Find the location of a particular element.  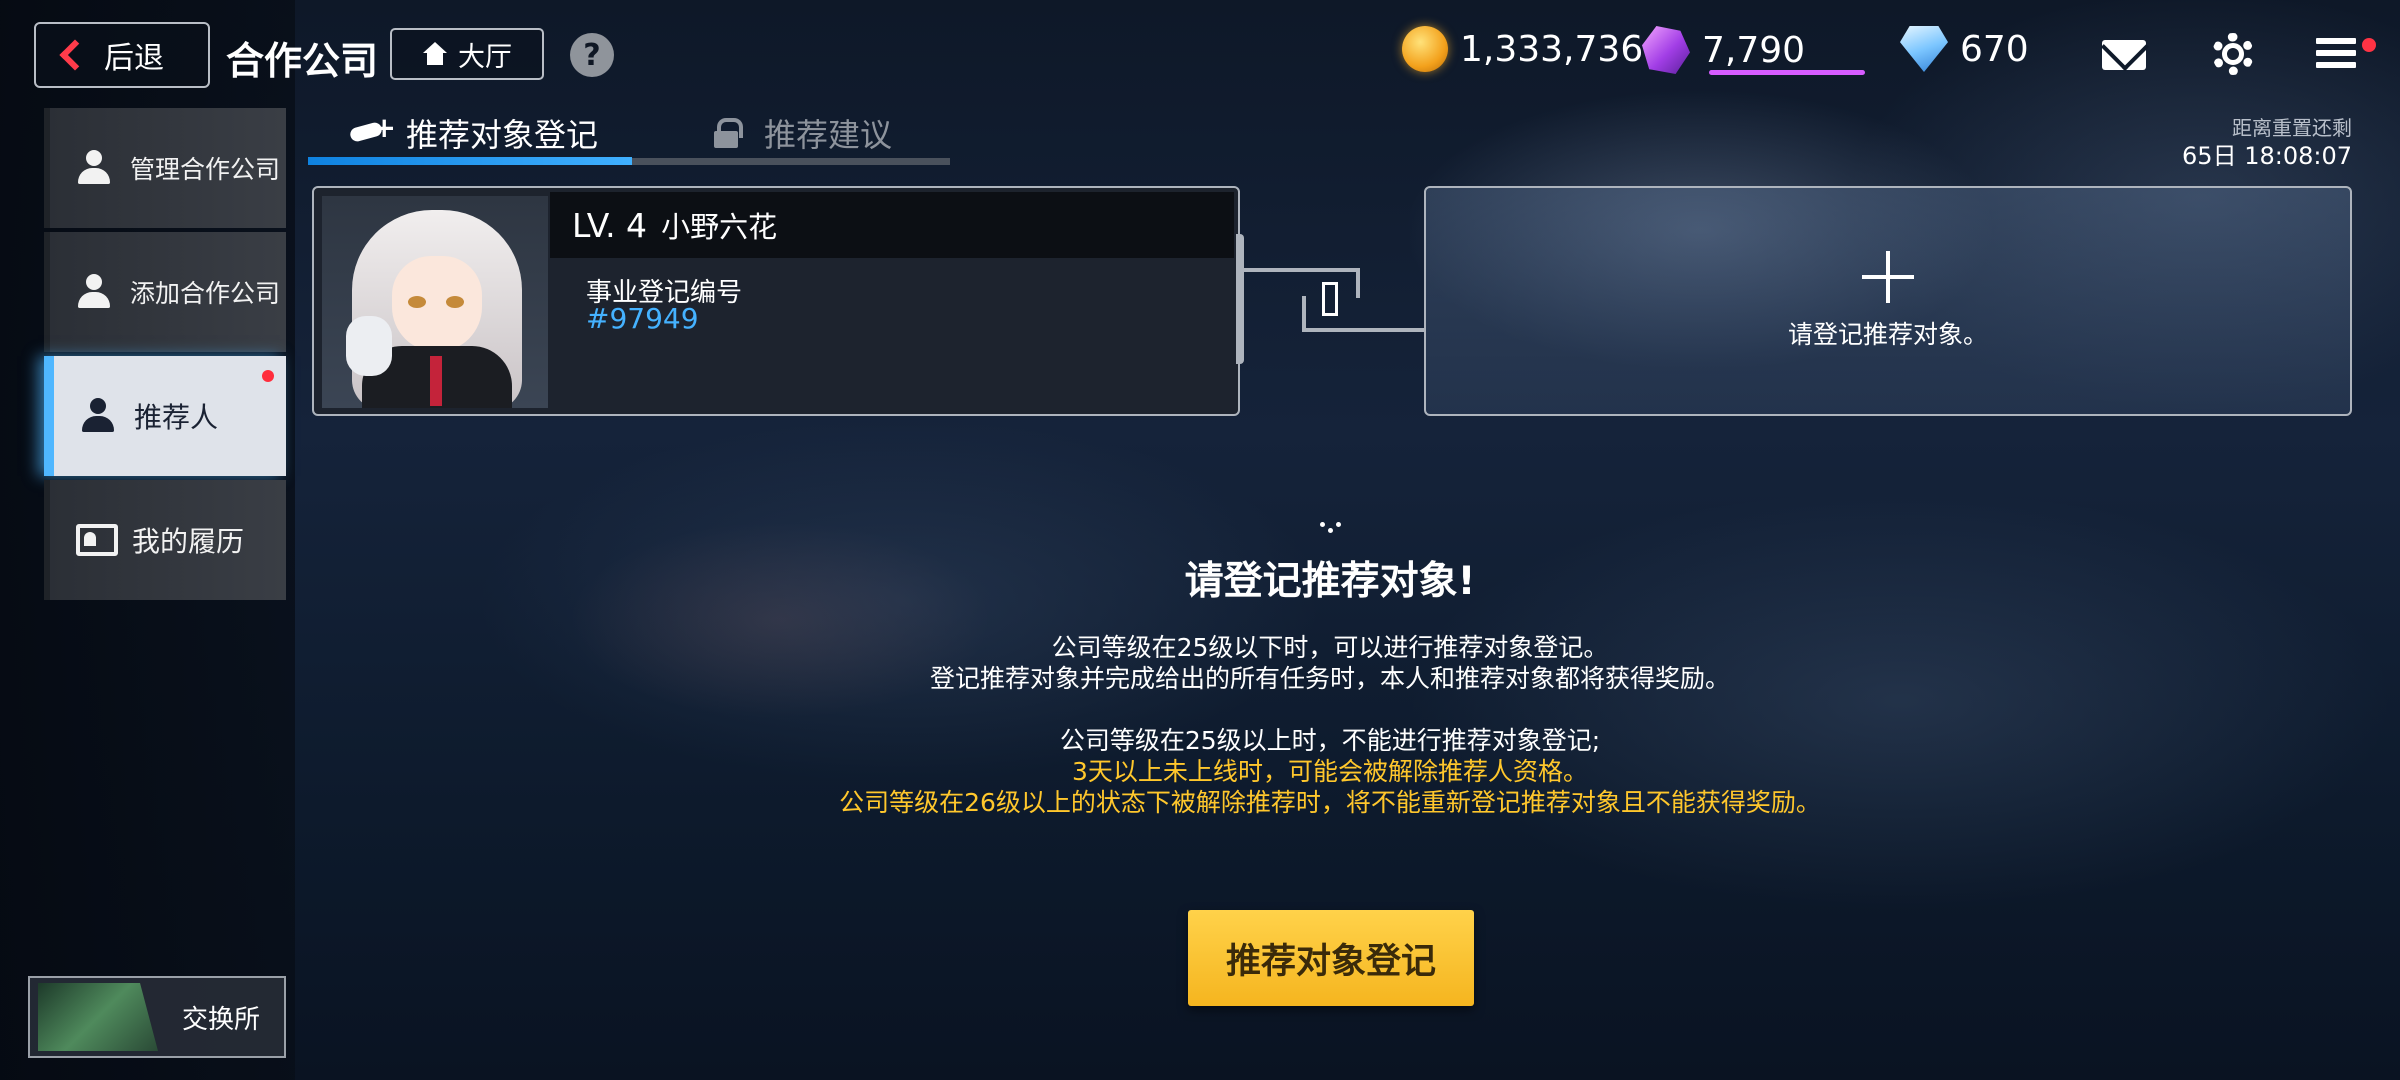

dots-icon is located at coordinates (1331, 526).